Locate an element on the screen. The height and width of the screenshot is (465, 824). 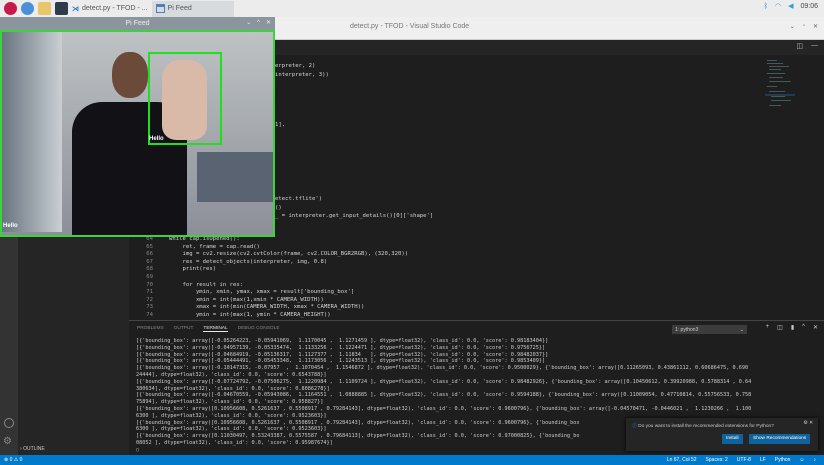
detection-box-hand is located at coordinates (185, 98).